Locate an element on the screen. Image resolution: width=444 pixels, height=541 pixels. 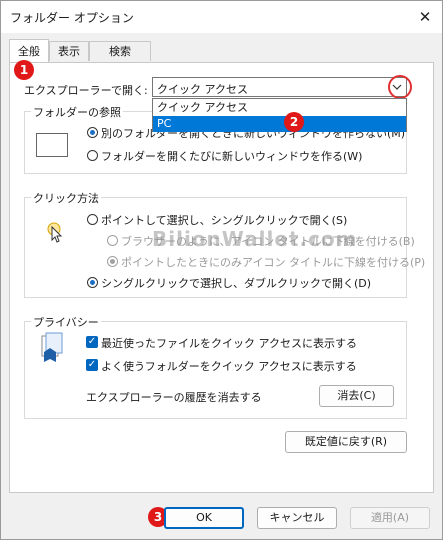
apply-button: 適用(A) is located at coordinates (390, 518).